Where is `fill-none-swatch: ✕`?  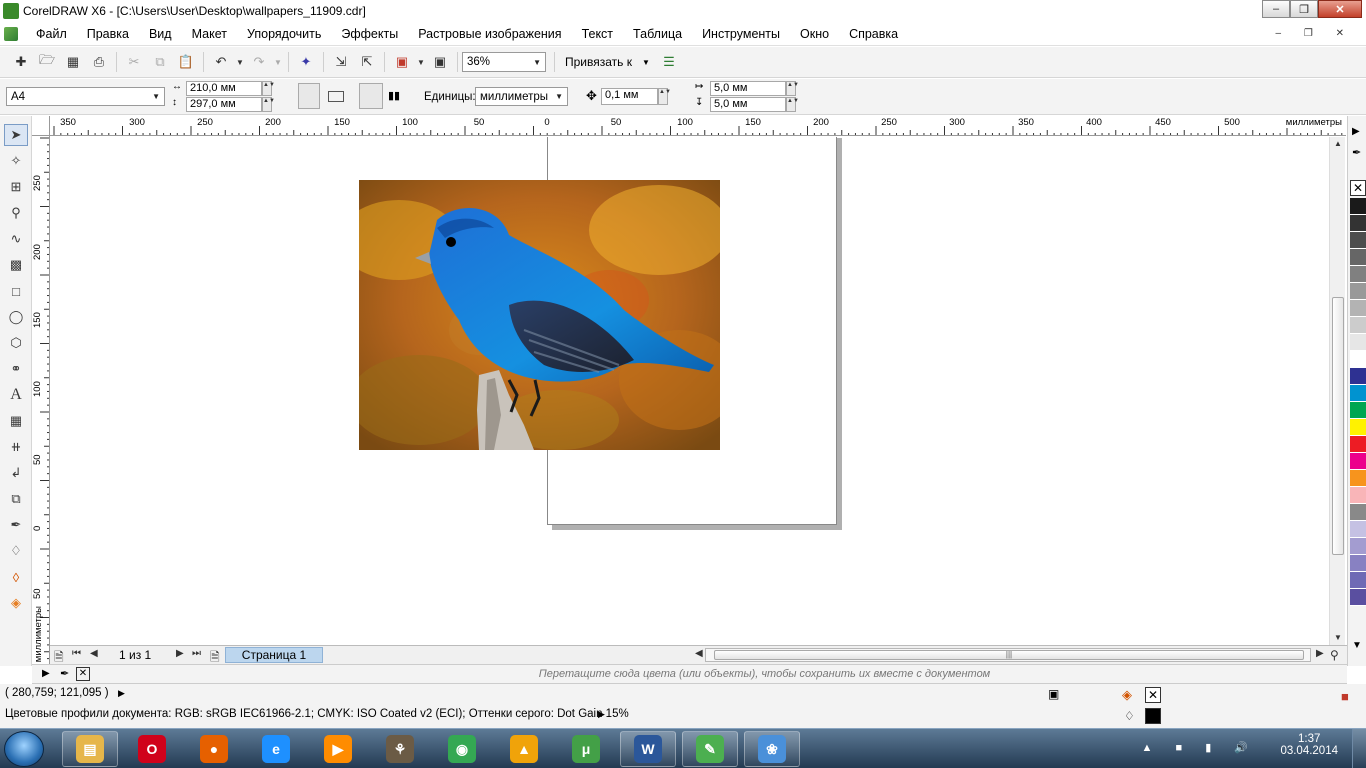
fill-none-swatch: ✕ is located at coordinates (1153, 695).